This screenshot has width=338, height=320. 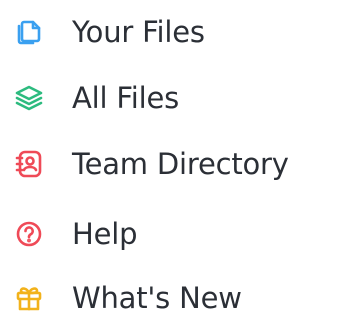 What do you see at coordinates (105, 234) in the screenshot?
I see `sidebar-item-label: Help` at bounding box center [105, 234].